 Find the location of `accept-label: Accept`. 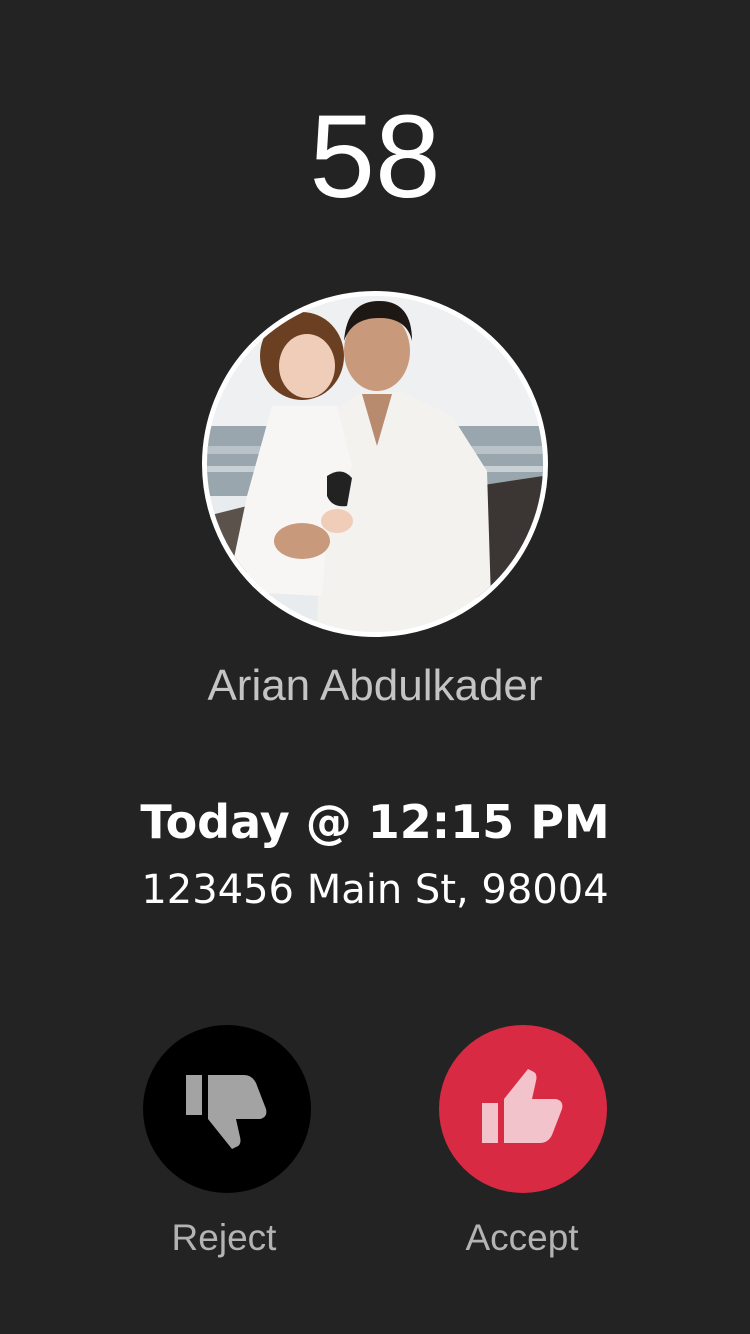

accept-label: Accept is located at coordinates (522, 1237).